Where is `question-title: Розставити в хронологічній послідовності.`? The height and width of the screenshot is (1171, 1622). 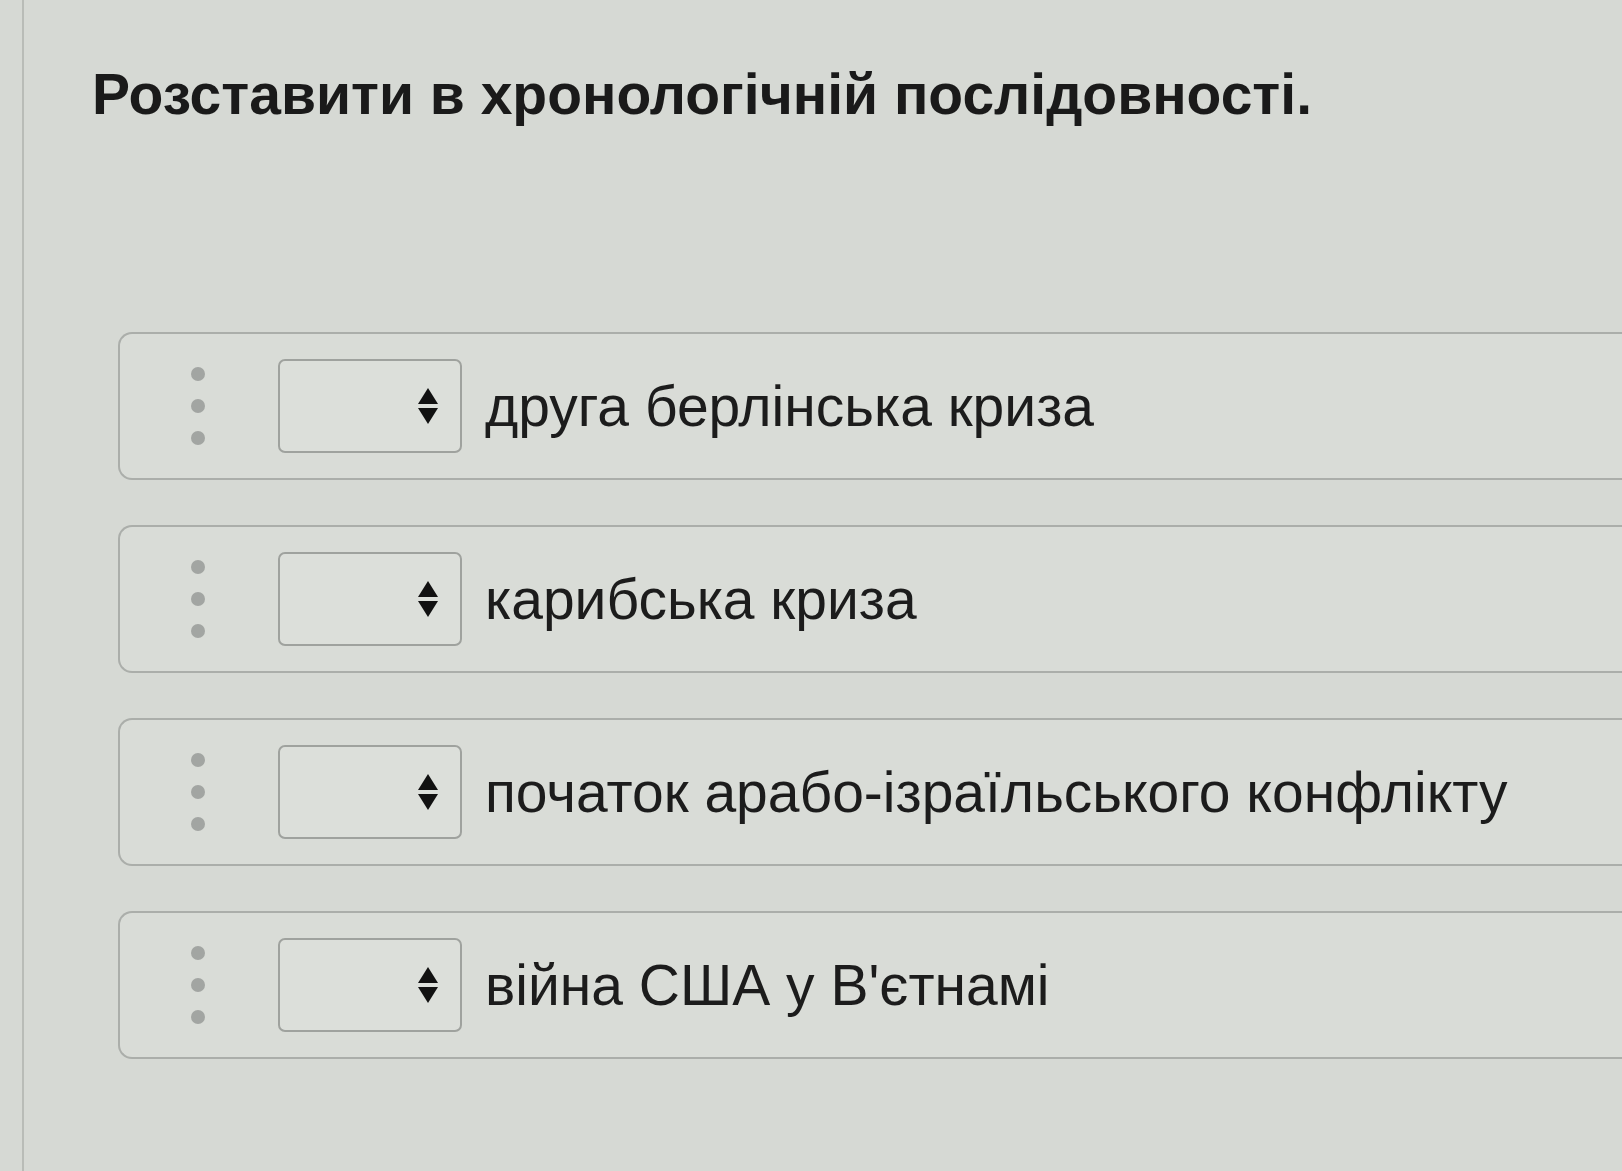
question-title: Розставити в хронологічній послідовності. is located at coordinates (702, 94).